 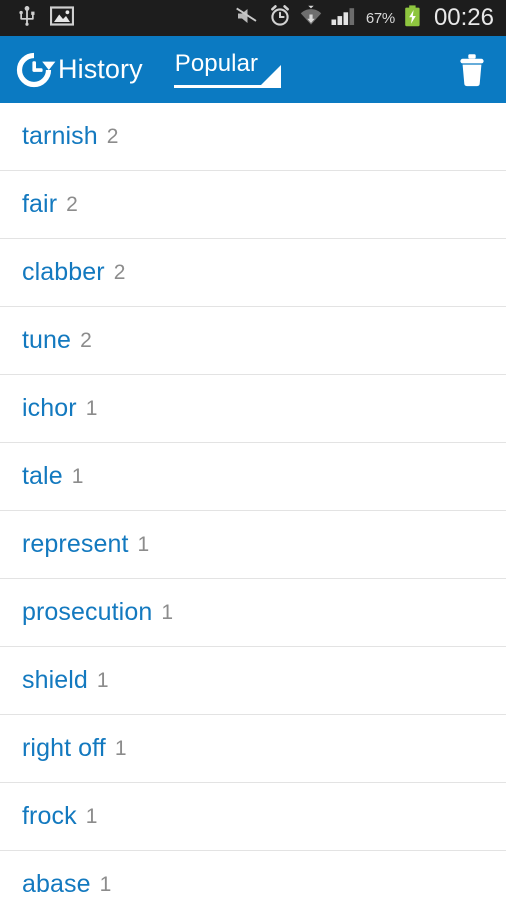 What do you see at coordinates (380, 18) in the screenshot?
I see `battery-percent: 67%` at bounding box center [380, 18].